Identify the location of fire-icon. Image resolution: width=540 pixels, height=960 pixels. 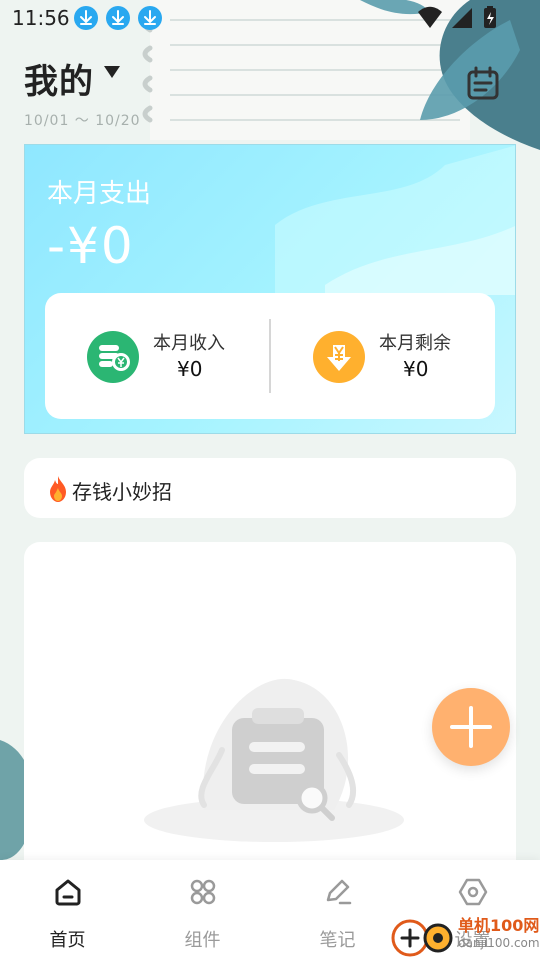
(58, 489).